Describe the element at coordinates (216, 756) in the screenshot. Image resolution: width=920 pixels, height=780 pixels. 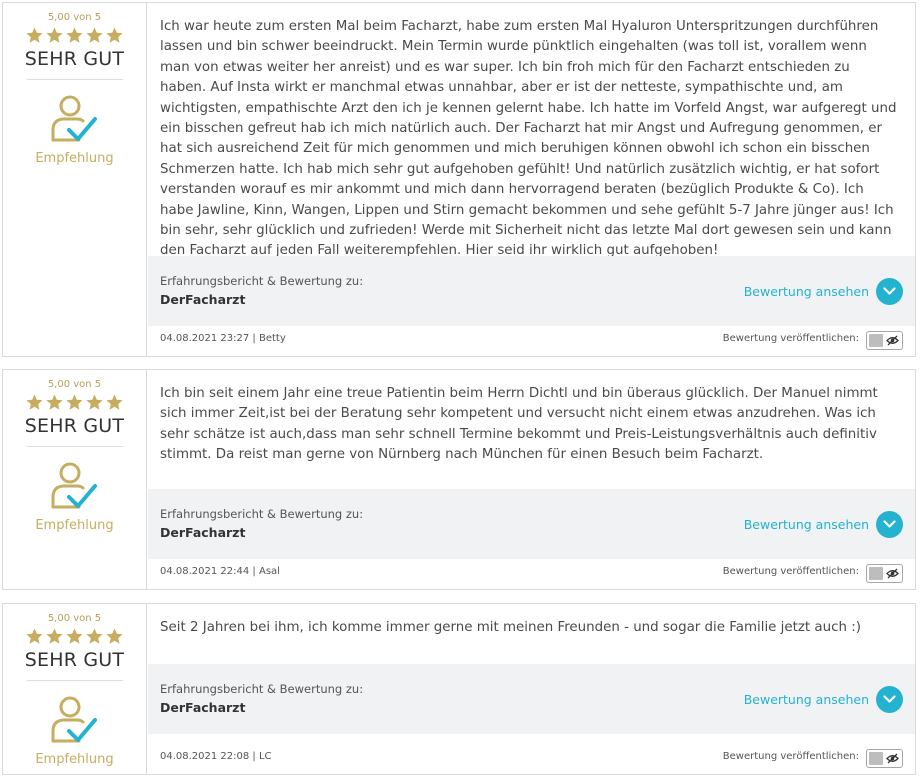
I see `review-meta: 04.08.2021 22:08 | LC` at that location.